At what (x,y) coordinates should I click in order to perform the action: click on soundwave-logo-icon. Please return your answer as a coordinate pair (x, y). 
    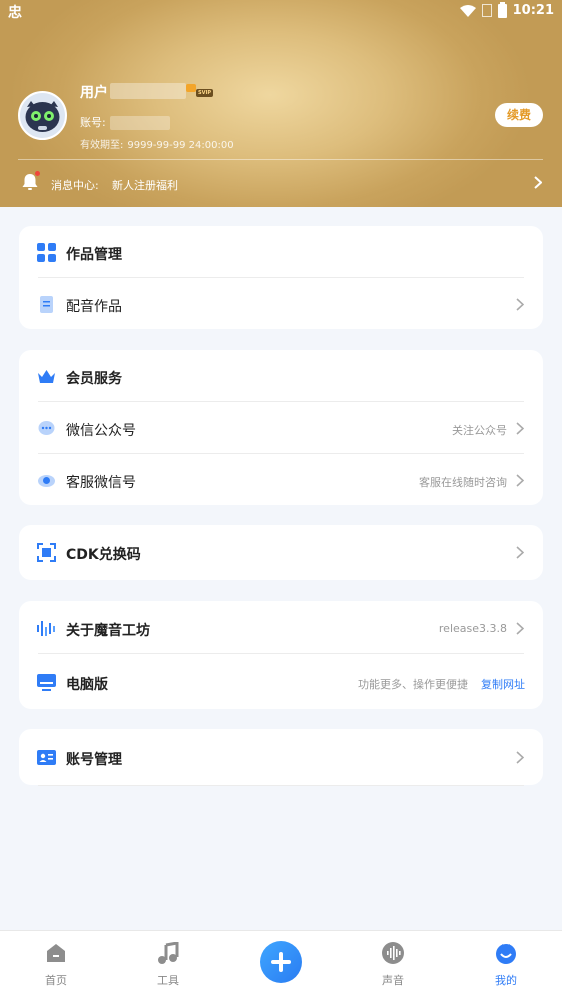
    Looking at the image, I should click on (46, 628).